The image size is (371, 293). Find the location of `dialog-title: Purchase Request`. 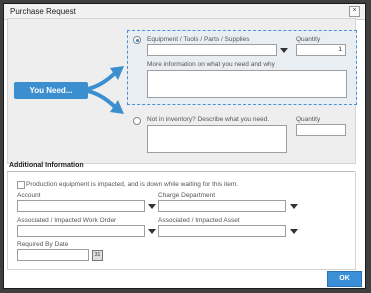

dialog-title: Purchase Request is located at coordinates (43, 11).